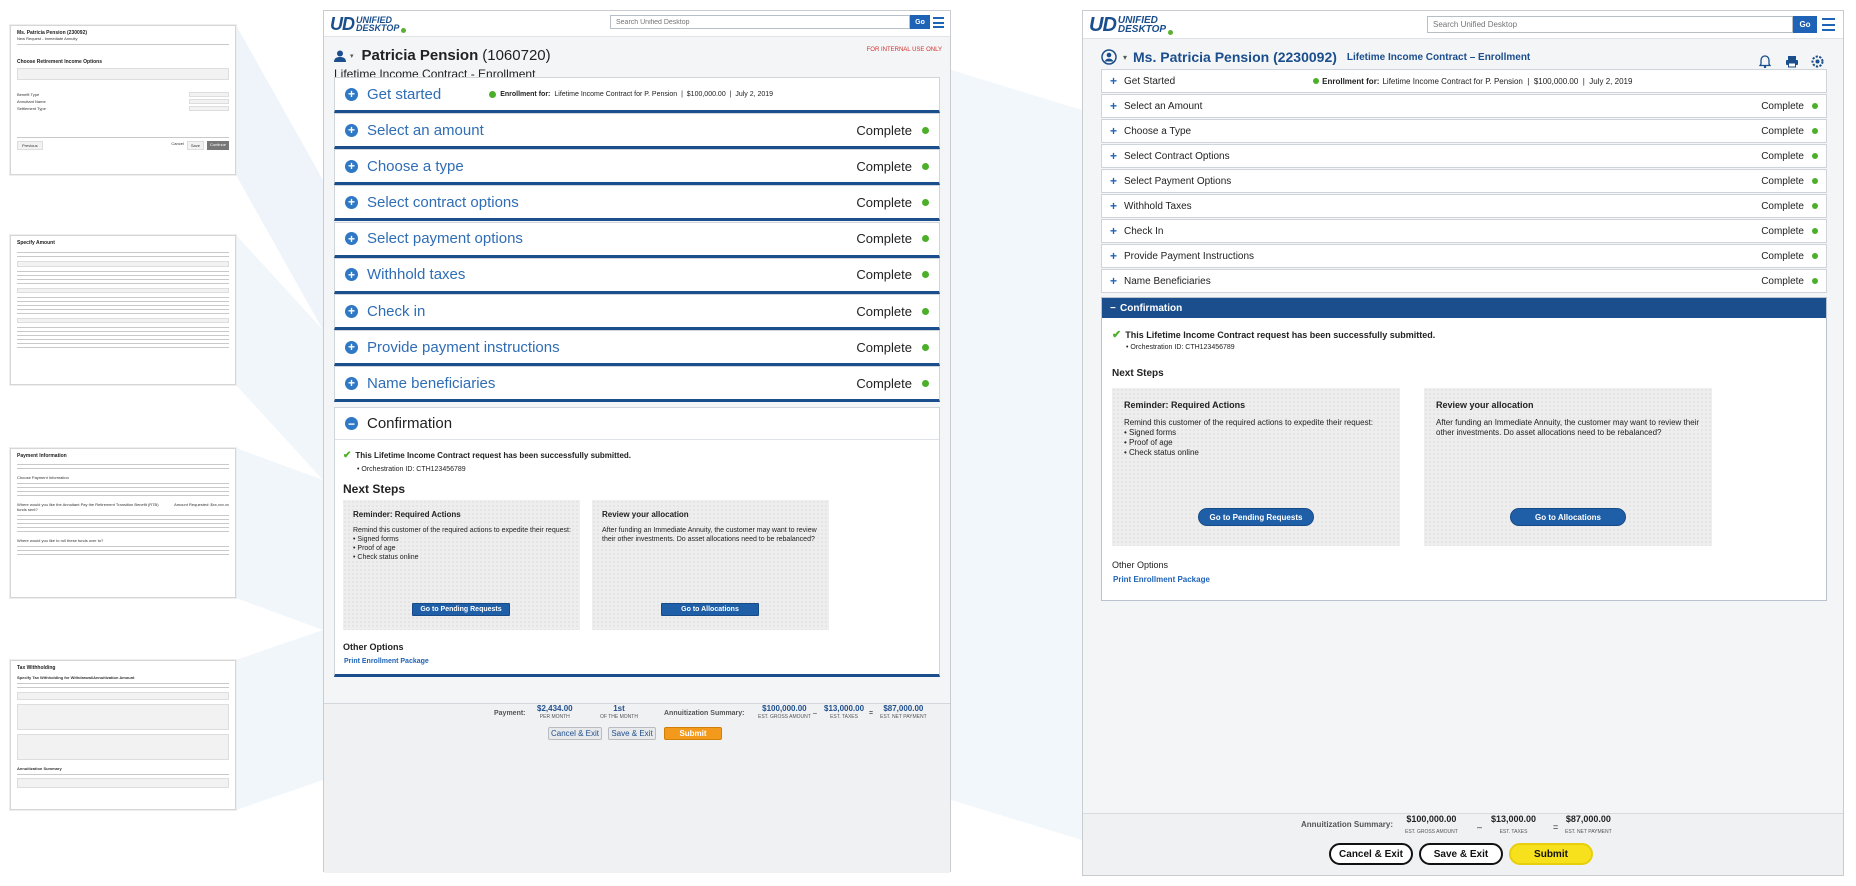 This screenshot has height=886, width=1856. What do you see at coordinates (1464, 106) in the screenshot?
I see `section-row: + Select an Amount Complete` at bounding box center [1464, 106].